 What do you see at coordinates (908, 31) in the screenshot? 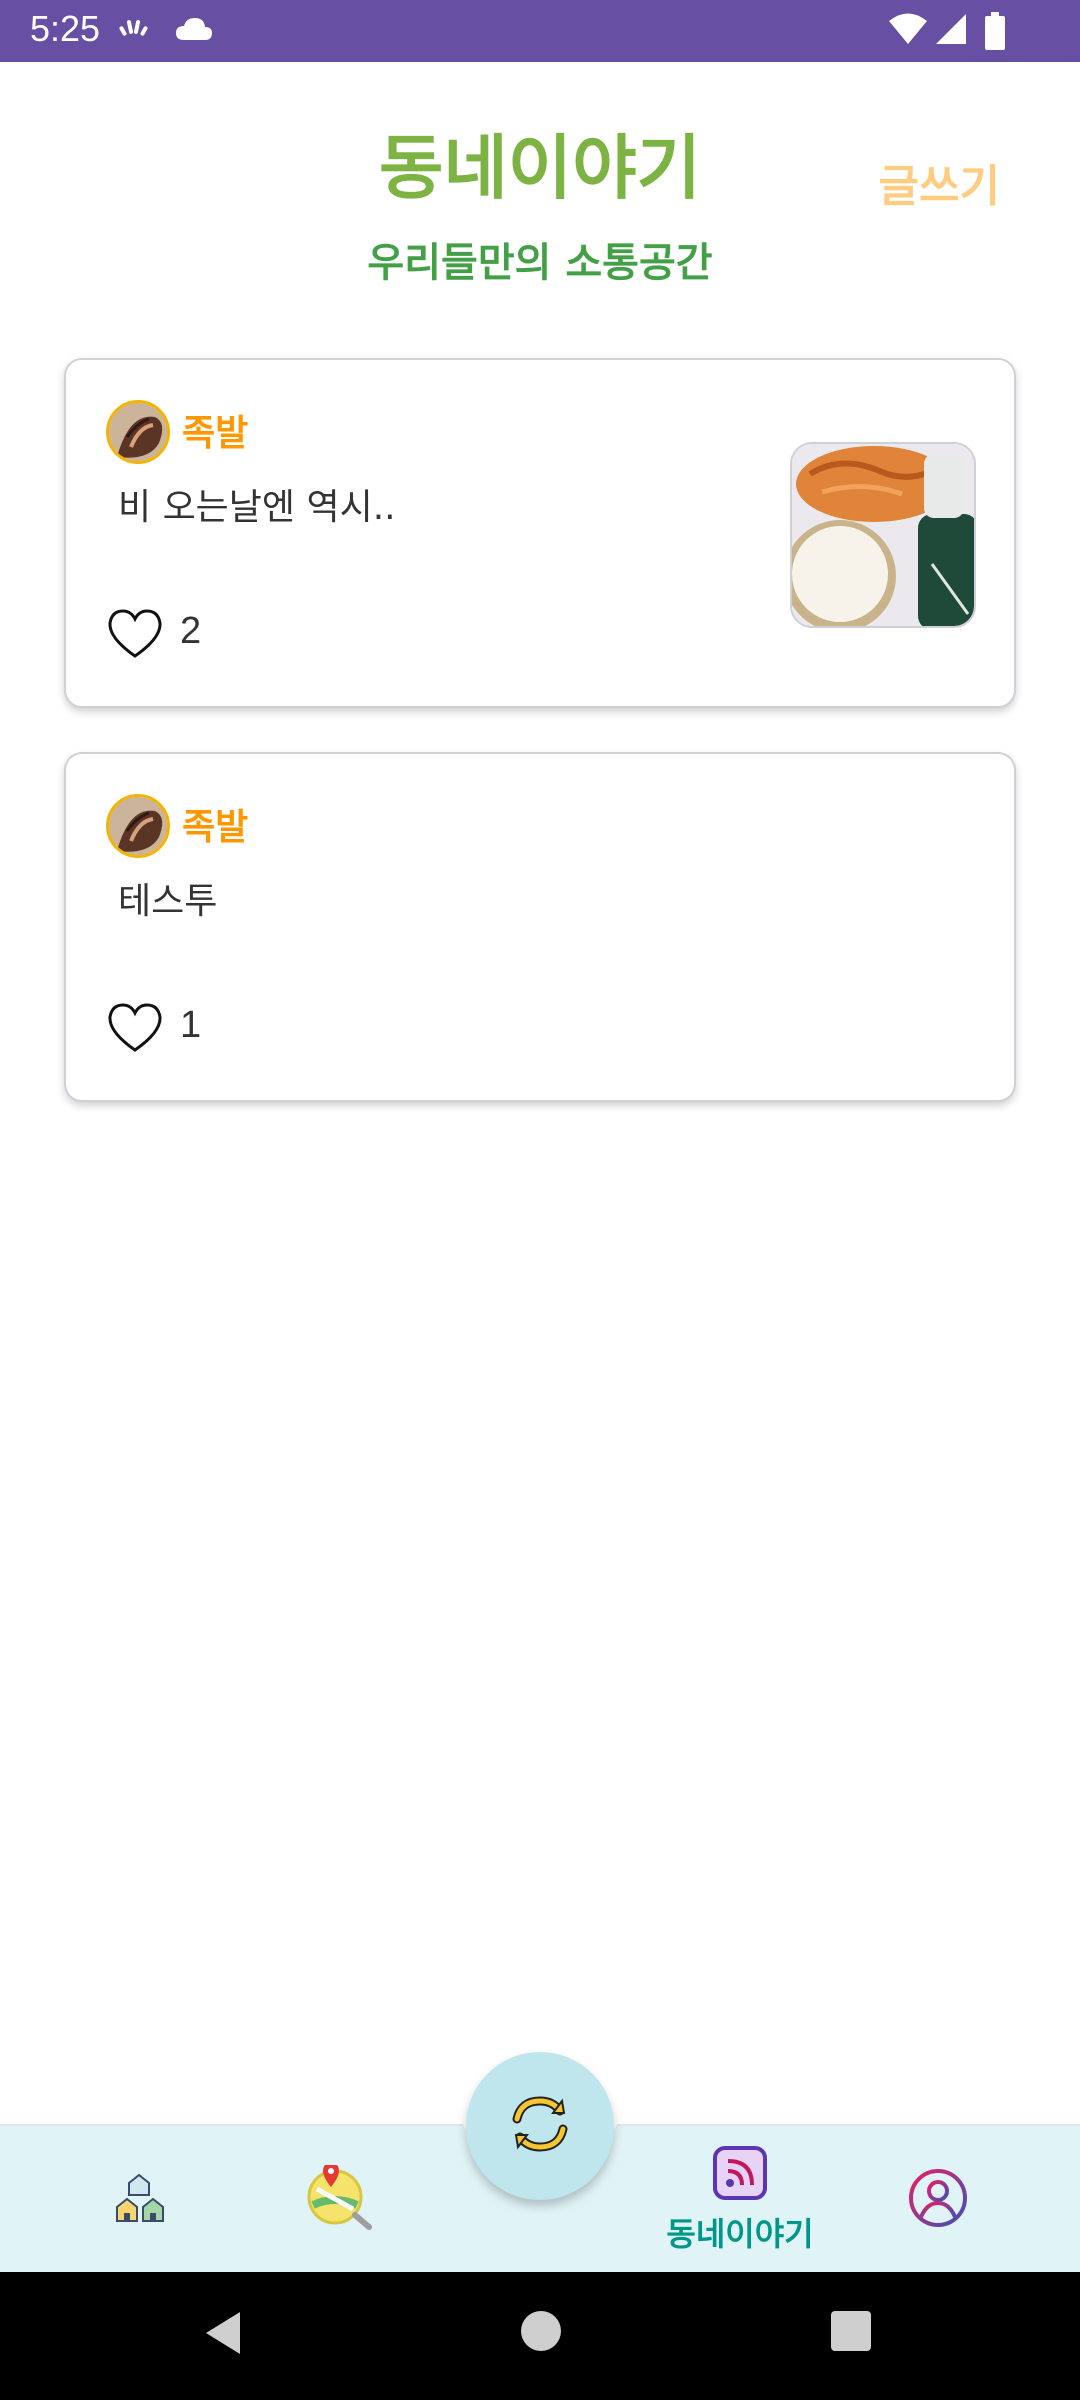
I see `wifi-icon` at bounding box center [908, 31].